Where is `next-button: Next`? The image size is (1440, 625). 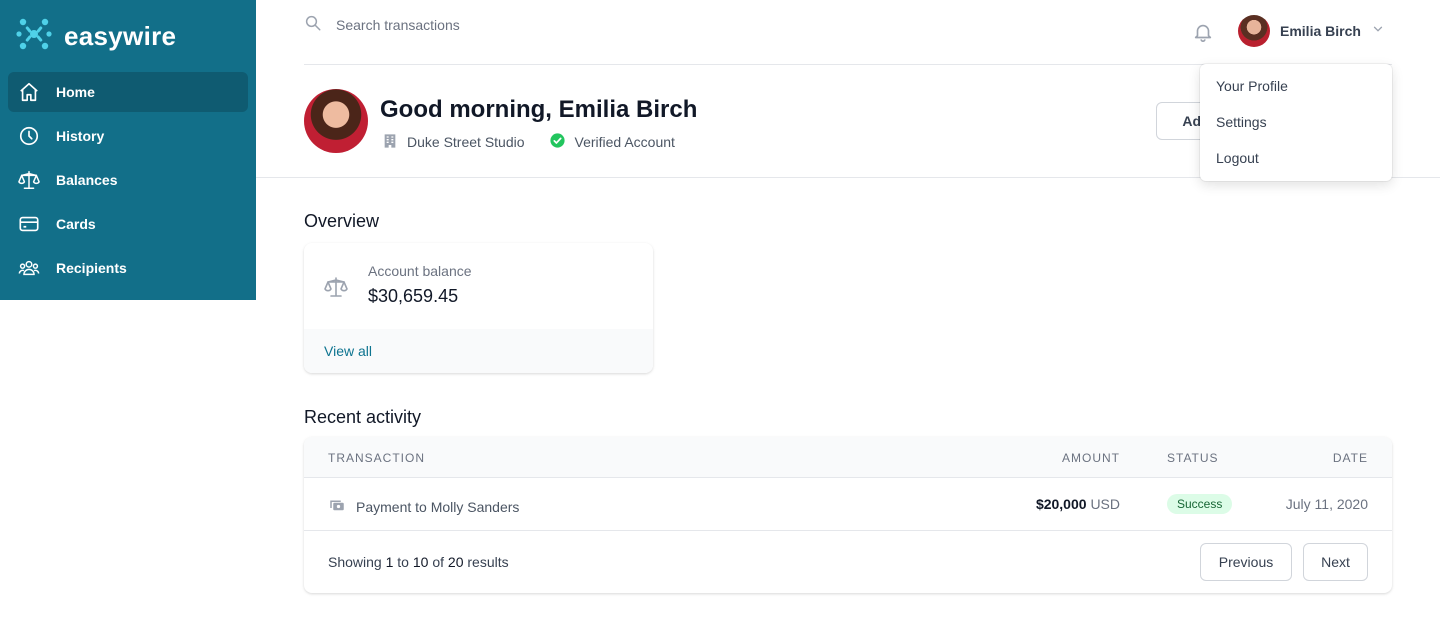 next-button: Next is located at coordinates (1335, 562).